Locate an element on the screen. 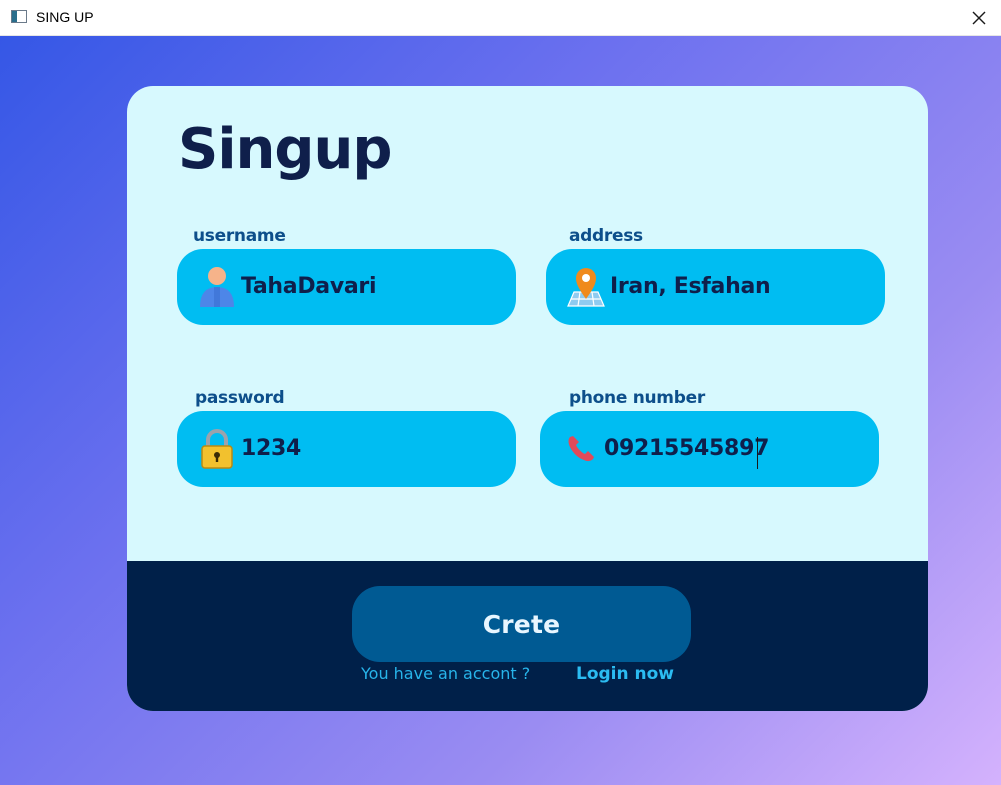 The width and height of the screenshot is (1001, 785). address-field is located at coordinates (715, 287).